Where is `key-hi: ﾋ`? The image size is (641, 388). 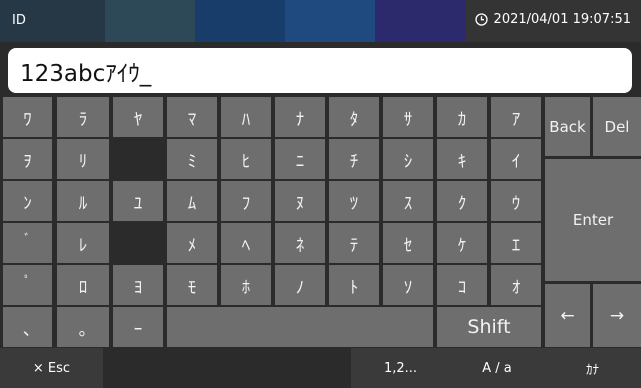 key-hi: ﾋ is located at coordinates (246, 159).